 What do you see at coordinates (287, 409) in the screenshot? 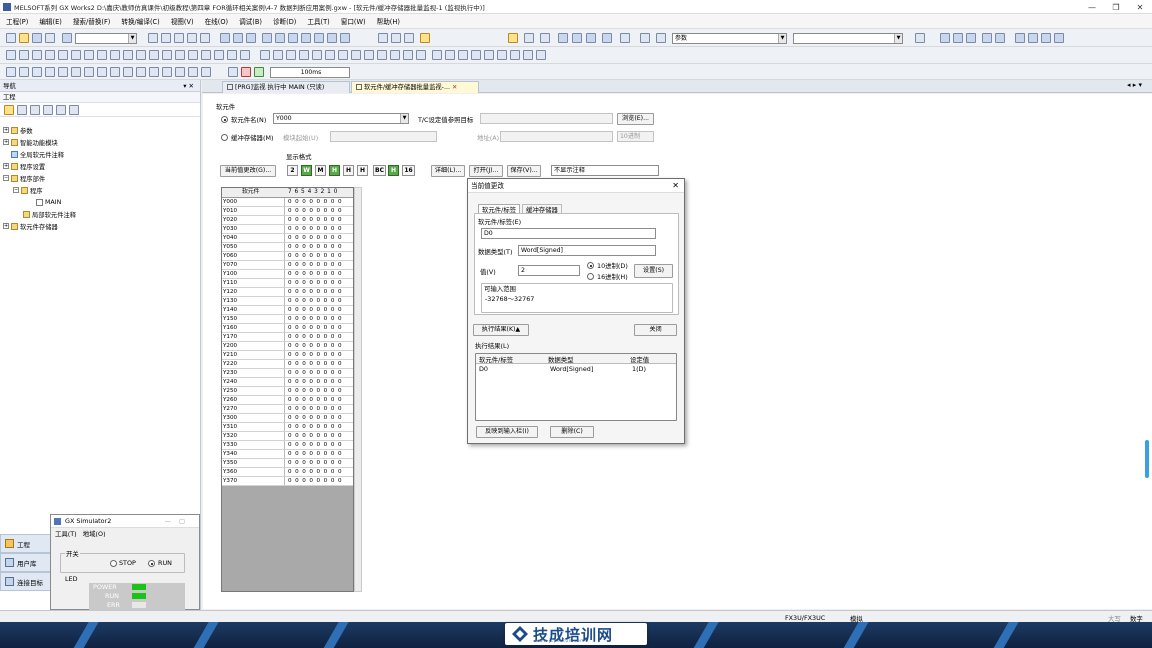
I see `monitor-row: Y270 0 0 0 0 0 0 0 0` at bounding box center [287, 409].